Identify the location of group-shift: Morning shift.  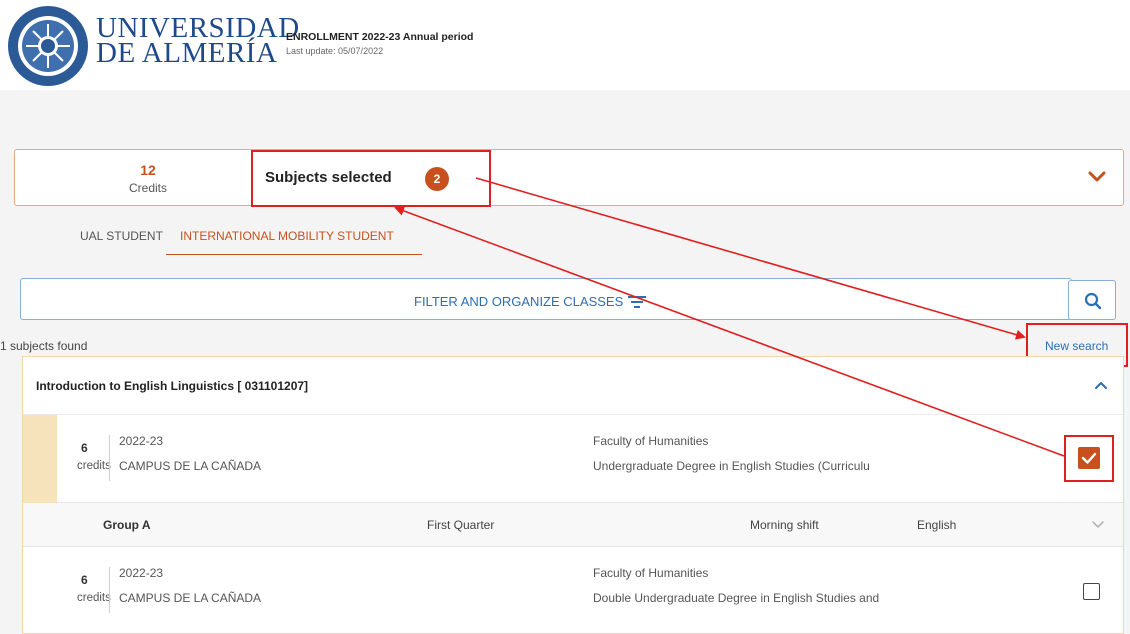
(784, 525).